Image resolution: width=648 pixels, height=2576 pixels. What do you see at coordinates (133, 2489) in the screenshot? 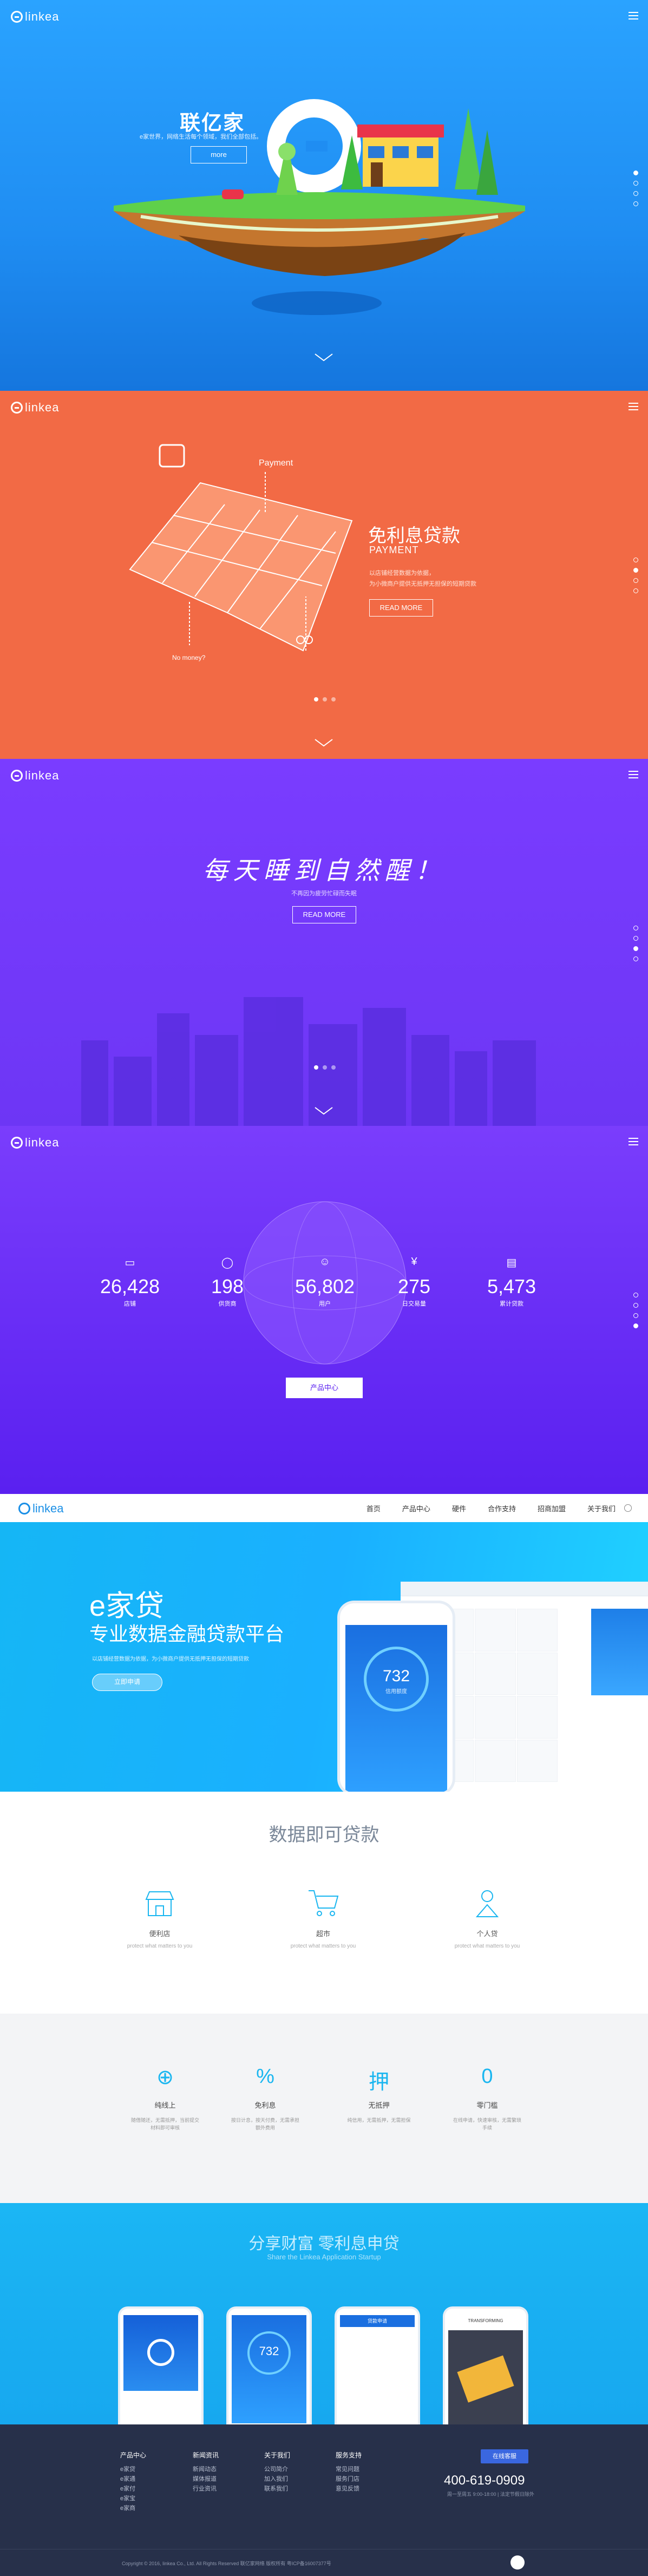
I see `footer-link: e家付` at bounding box center [133, 2489].